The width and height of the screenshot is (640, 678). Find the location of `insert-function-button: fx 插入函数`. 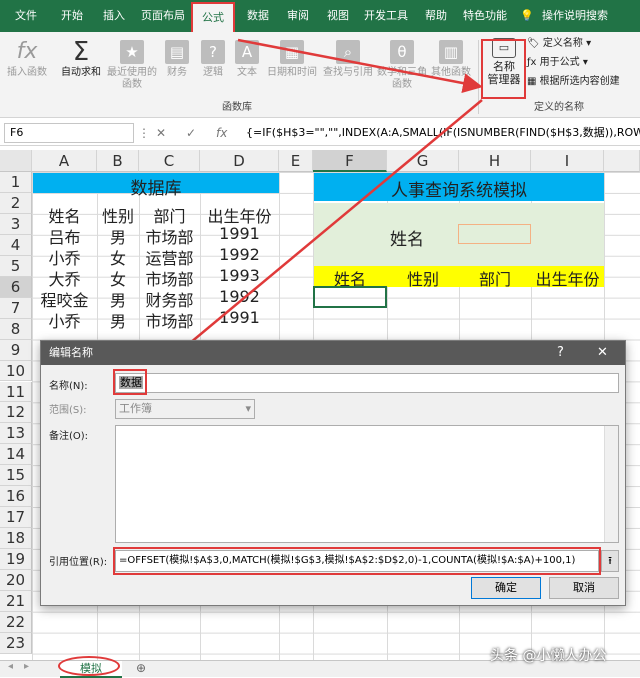

insert-function-button: fx 插入函数 is located at coordinates (27, 59).